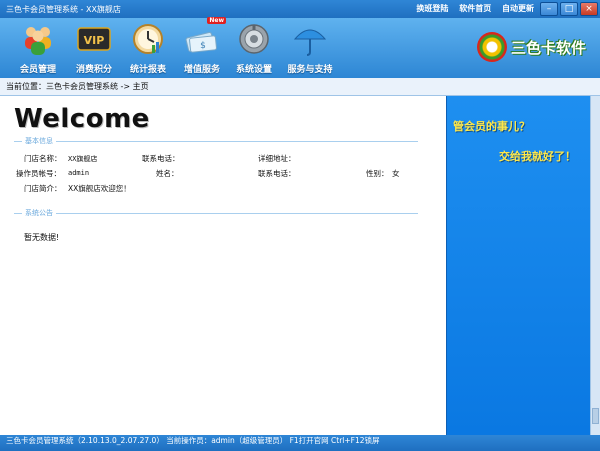 Image resolution: width=600 pixels, height=451 pixels. What do you see at coordinates (82, 119) in the screenshot?
I see `welcome-heading: Welcome` at bounding box center [82, 119].